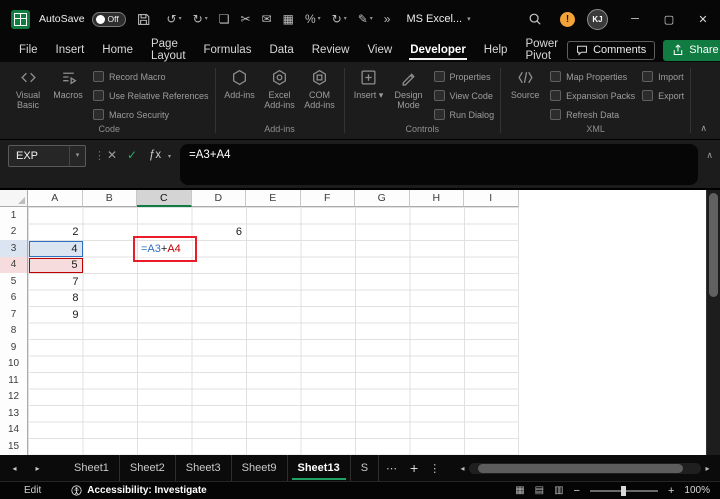  Describe the element at coordinates (365, 468) in the screenshot. I see `sheet-tab-s: S` at that location.